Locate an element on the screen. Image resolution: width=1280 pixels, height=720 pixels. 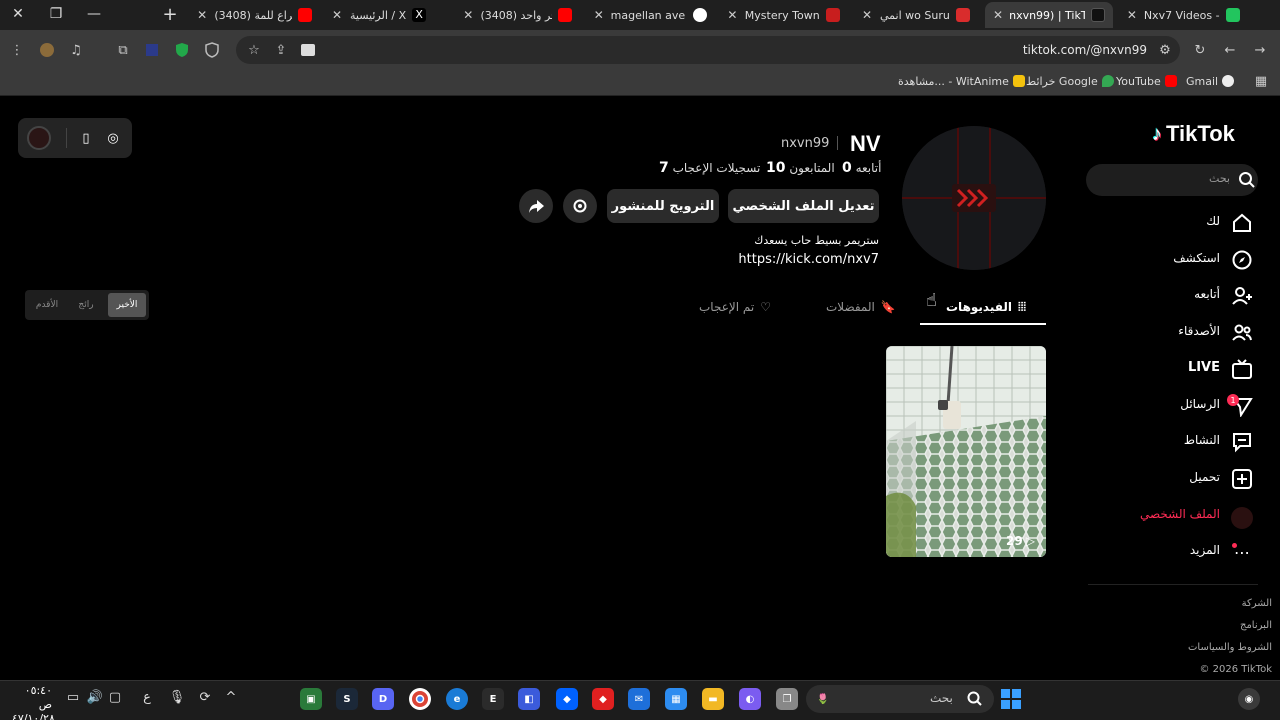
friends-icon is located at coordinates (1242, 333).